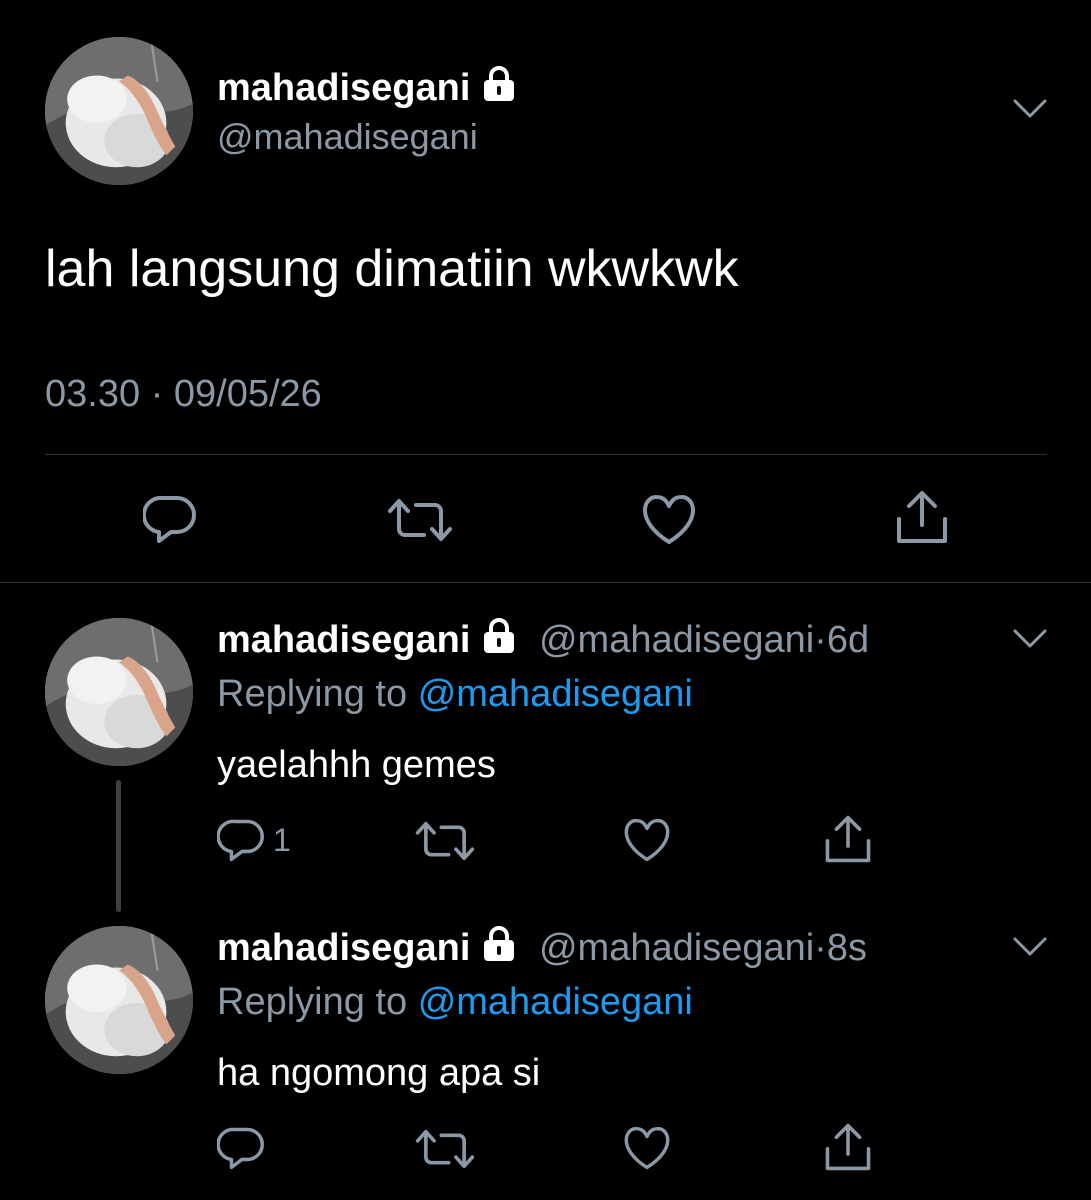  Describe the element at coordinates (282, 839) in the screenshot. I see `reply-count: 1` at that location.